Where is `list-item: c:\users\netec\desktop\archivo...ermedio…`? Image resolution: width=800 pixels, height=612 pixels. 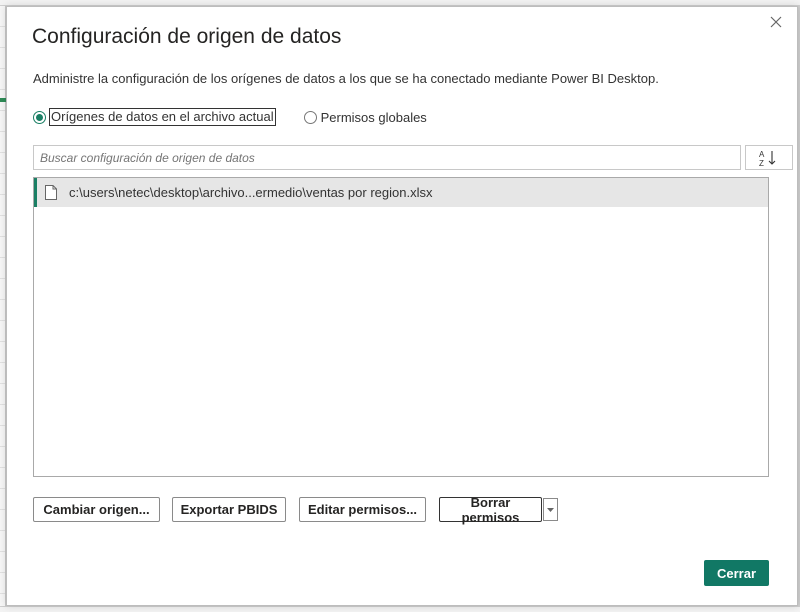
list-item: c:\users\netec\desktop\archivo...ermedio… is located at coordinates (401, 192).